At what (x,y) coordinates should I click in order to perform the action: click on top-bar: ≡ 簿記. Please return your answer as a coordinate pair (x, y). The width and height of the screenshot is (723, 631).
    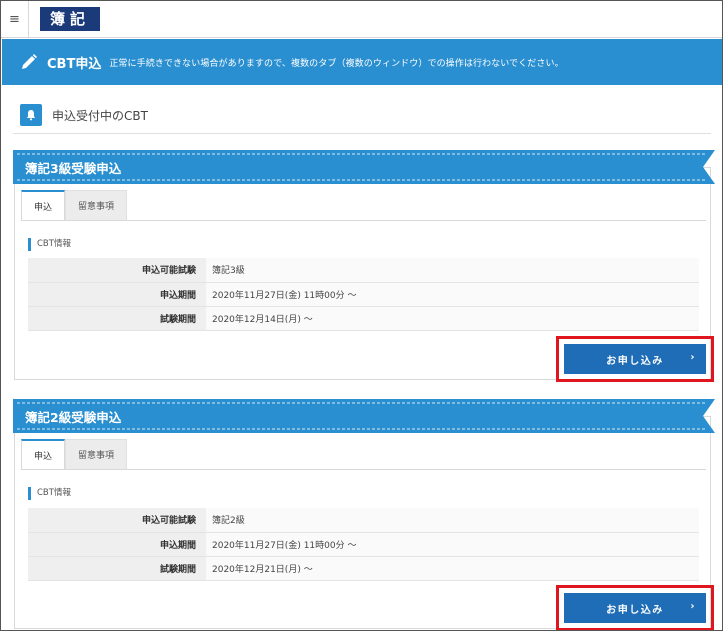
    Looking at the image, I should click on (361, 19).